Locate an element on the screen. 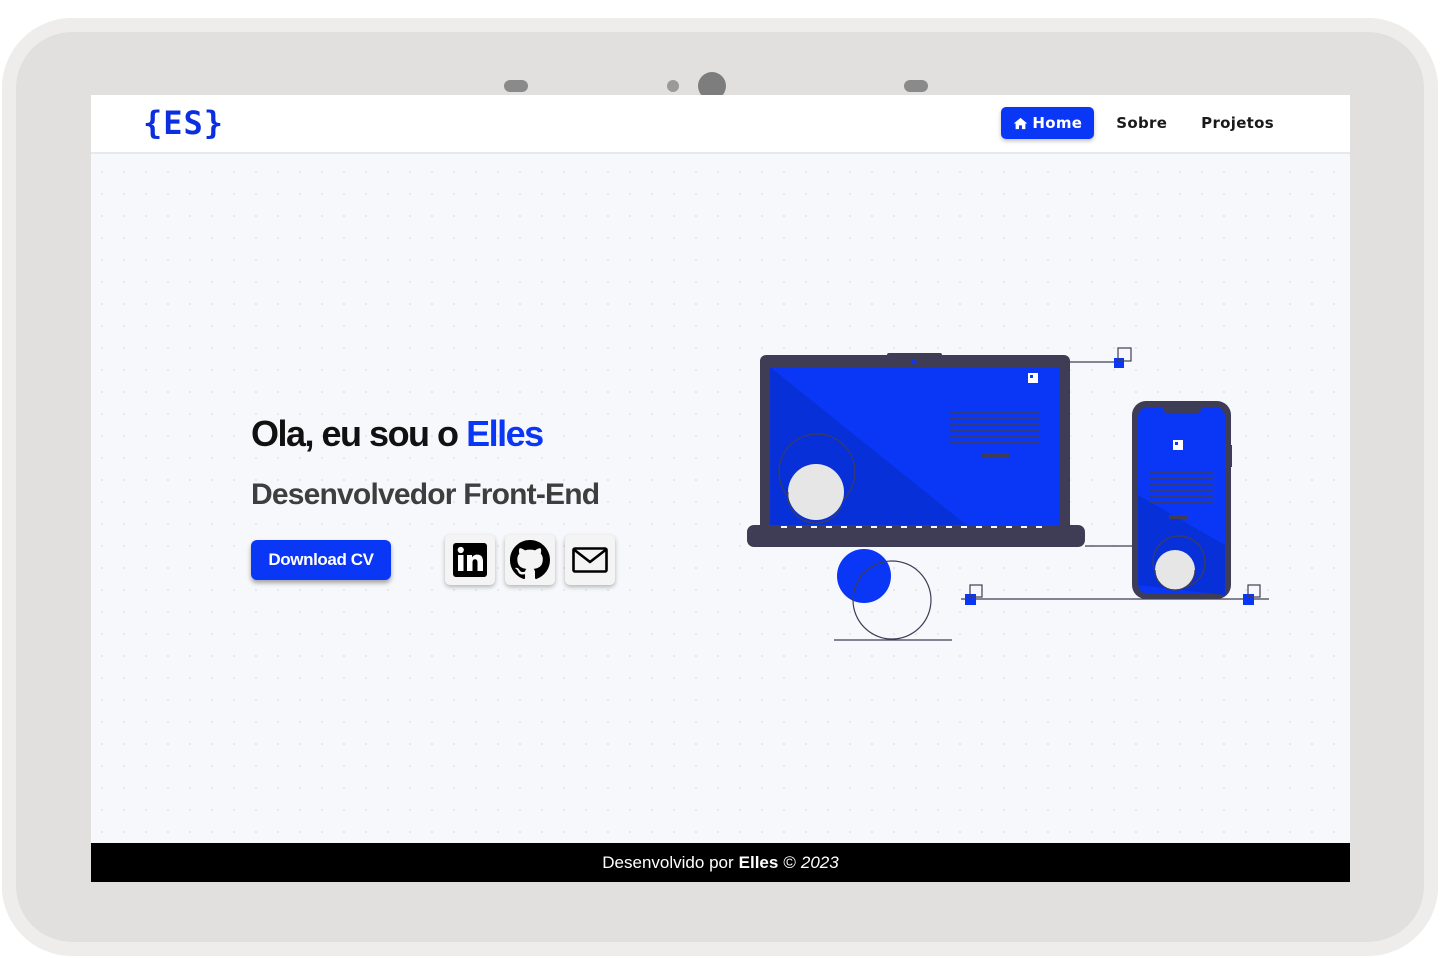  speaker-left is located at coordinates (516, 86).